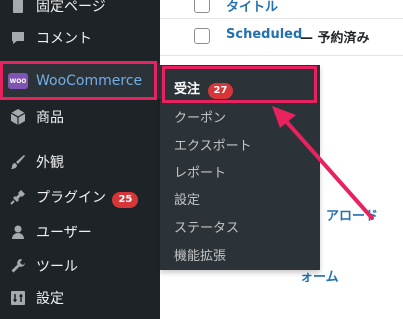  I want to click on submenu-item-coupons: クーポン, so click(200, 116).